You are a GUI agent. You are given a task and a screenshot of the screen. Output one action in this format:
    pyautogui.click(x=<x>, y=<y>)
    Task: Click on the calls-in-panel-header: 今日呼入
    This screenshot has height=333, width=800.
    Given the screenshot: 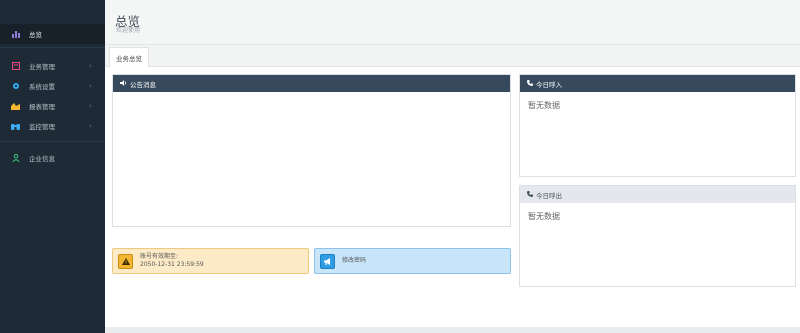 What is the action you would take?
    pyautogui.click(x=657, y=83)
    